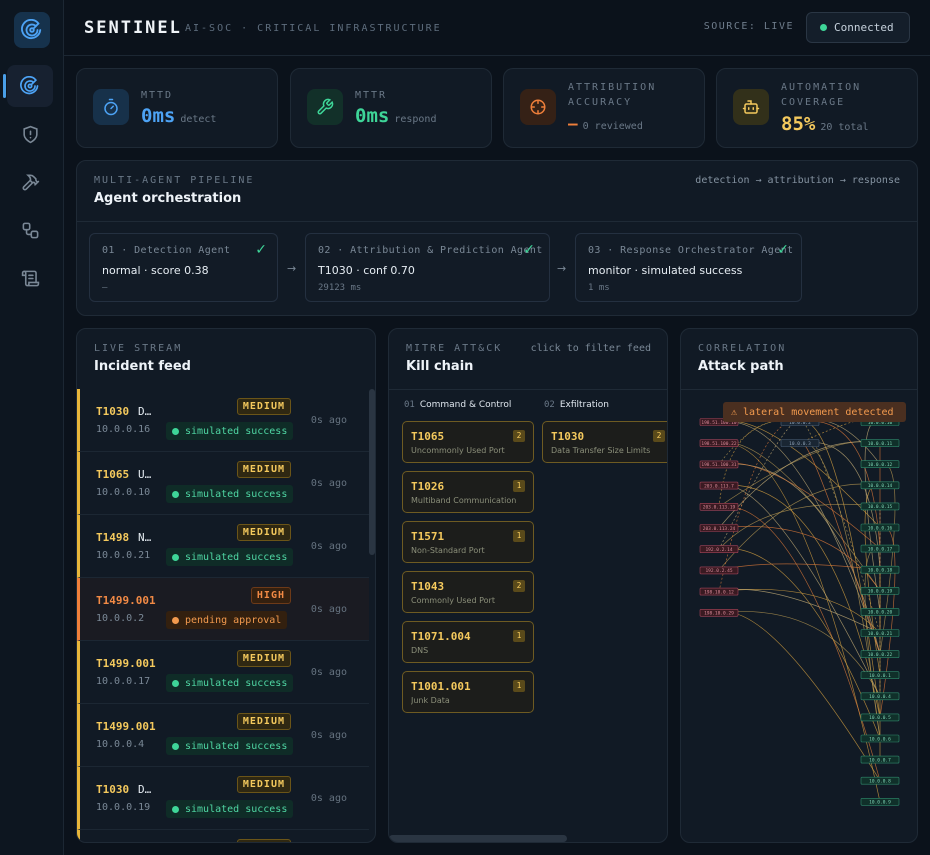 The height and width of the screenshot is (855, 930). What do you see at coordinates (30, 230) in the screenshot?
I see `nav-workflow` at bounding box center [30, 230].